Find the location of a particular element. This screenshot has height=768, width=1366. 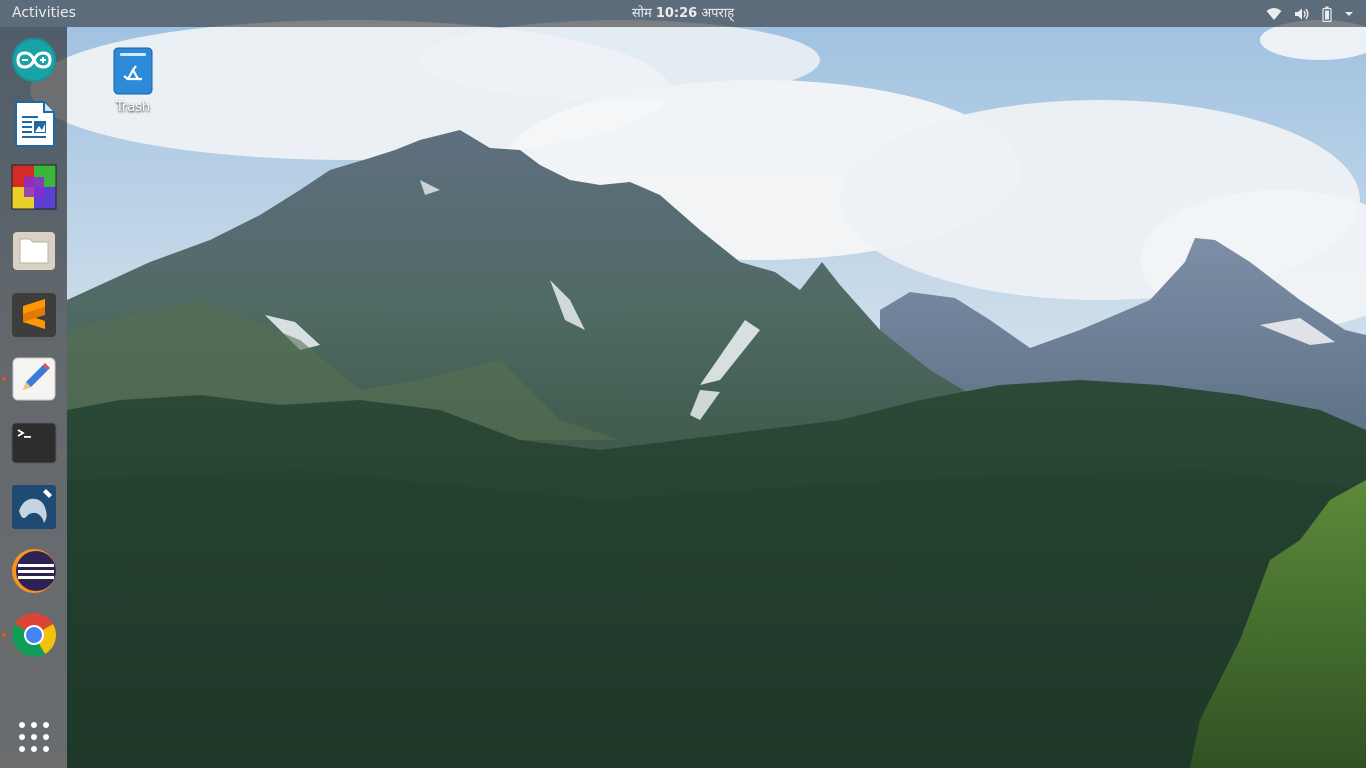

writer-icon is located at coordinates (34, 124).